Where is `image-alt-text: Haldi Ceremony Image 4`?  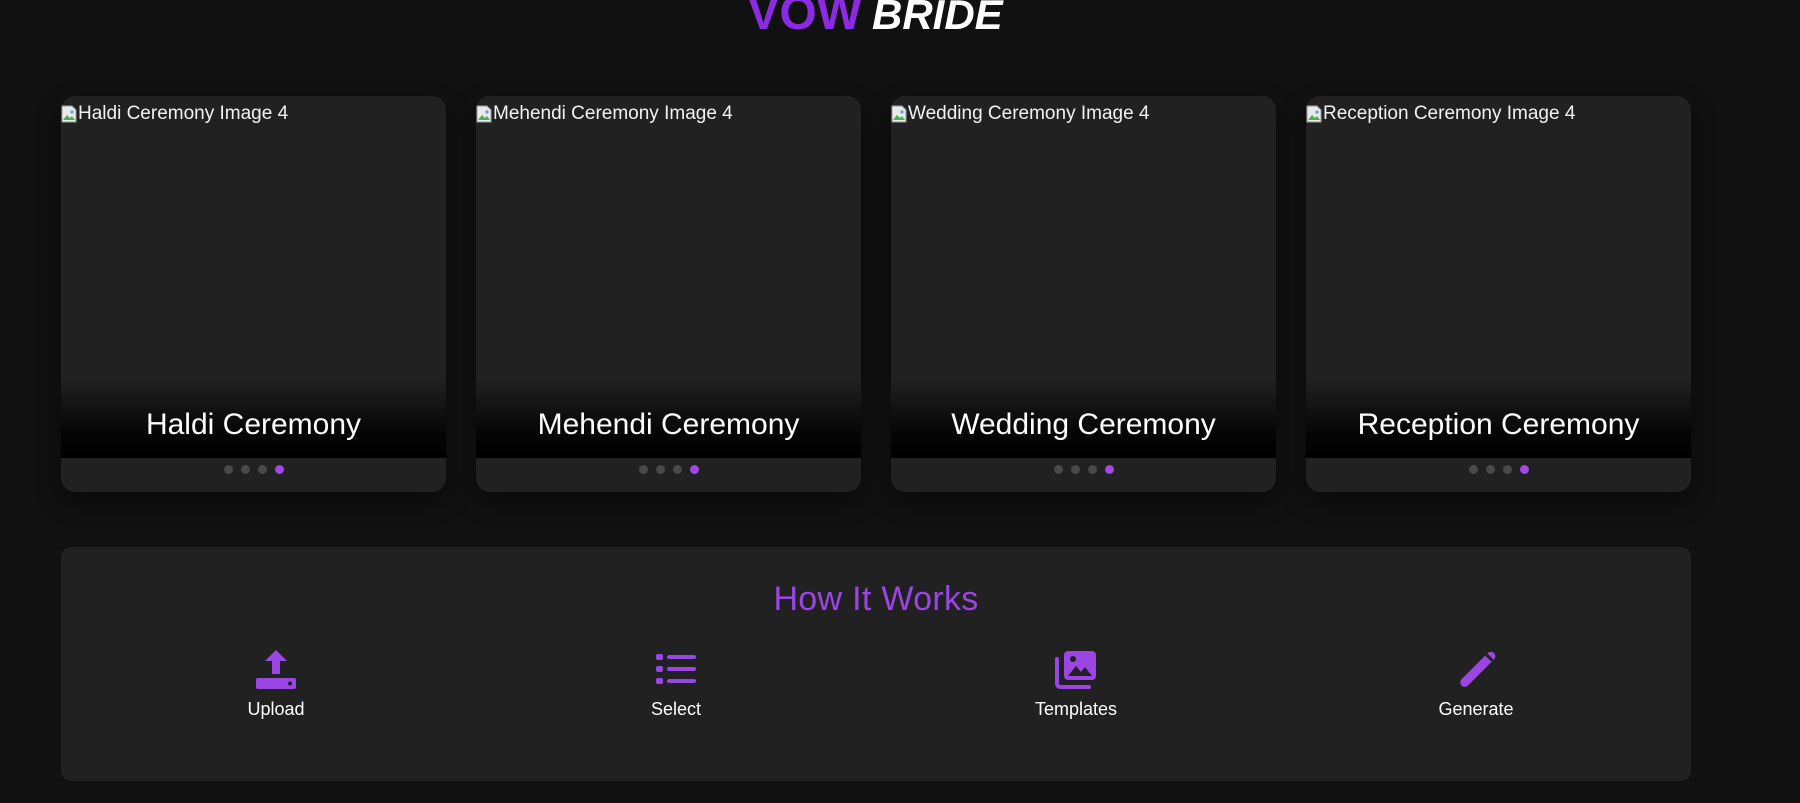 image-alt-text: Haldi Ceremony Image 4 is located at coordinates (183, 113).